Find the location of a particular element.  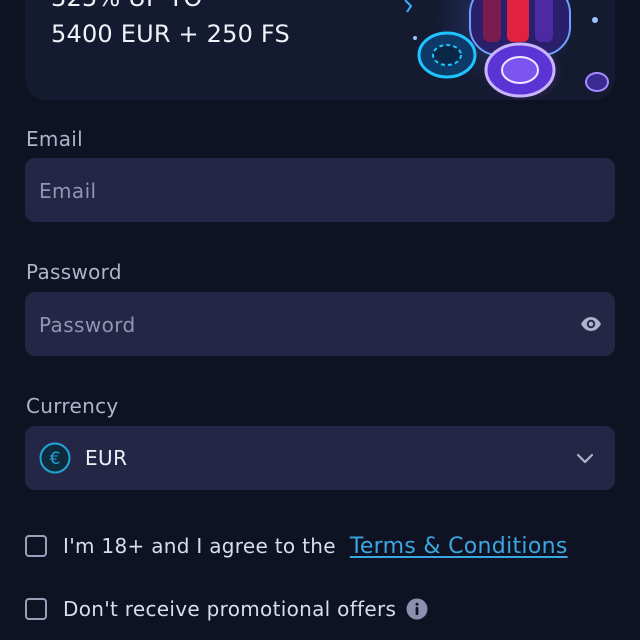

promo-optout-checkbox is located at coordinates (36, 609).